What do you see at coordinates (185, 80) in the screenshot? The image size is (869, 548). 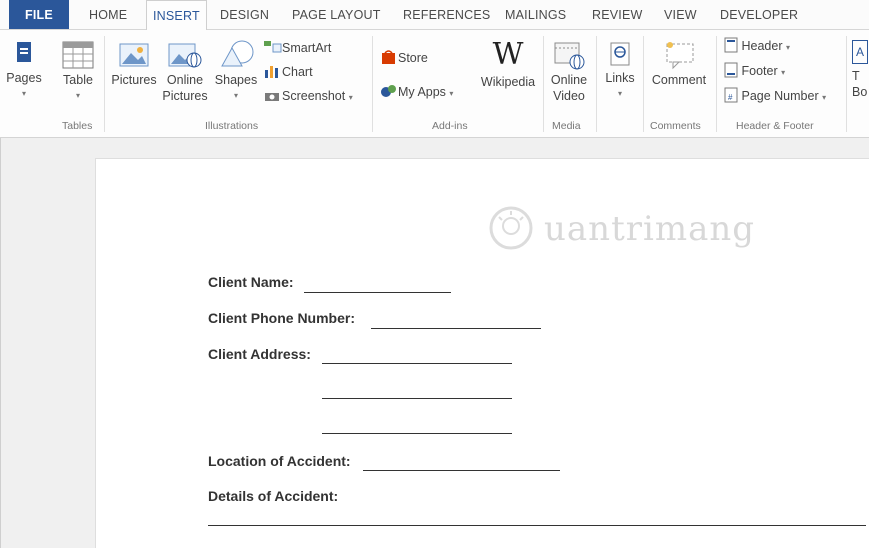 I see `online-pictures-label-1: Online` at bounding box center [185, 80].